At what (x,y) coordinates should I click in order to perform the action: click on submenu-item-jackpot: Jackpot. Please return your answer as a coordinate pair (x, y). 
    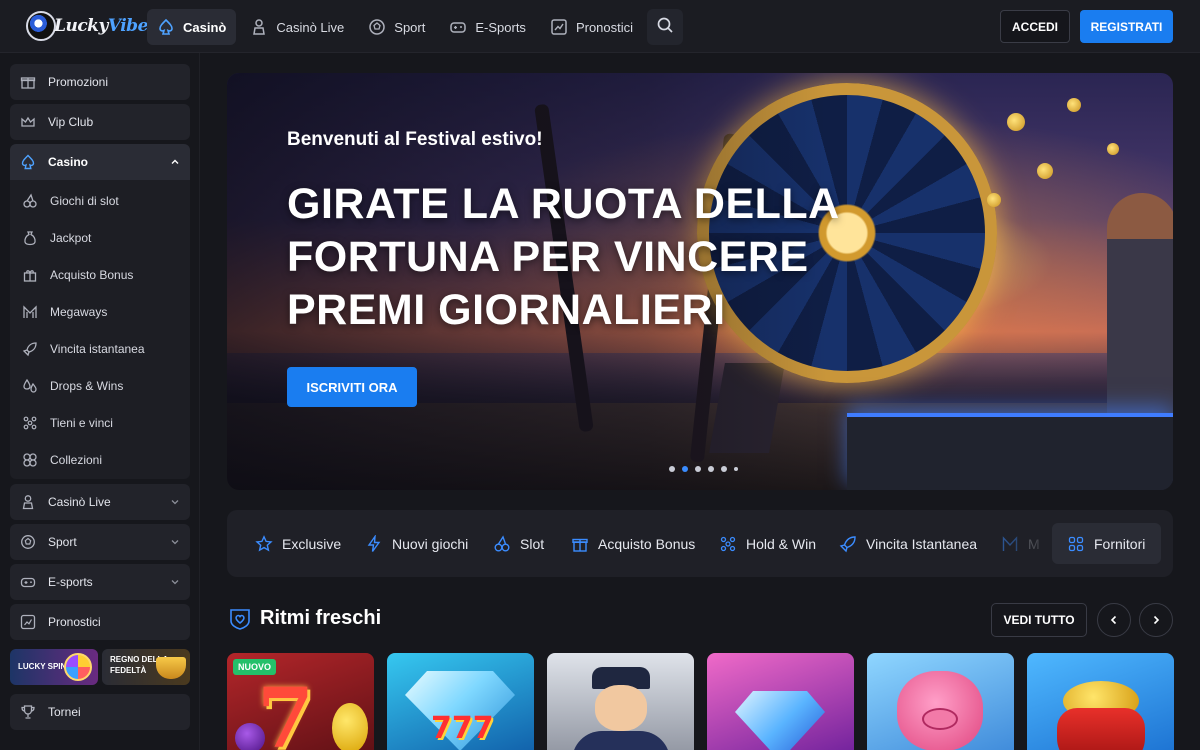
    Looking at the image, I should click on (56, 238).